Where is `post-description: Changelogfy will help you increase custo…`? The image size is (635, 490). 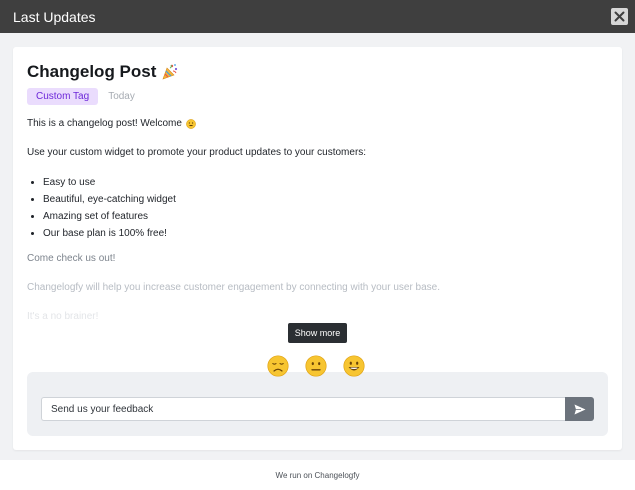
post-description: Changelogfy will help you increase custo… is located at coordinates (234, 287).